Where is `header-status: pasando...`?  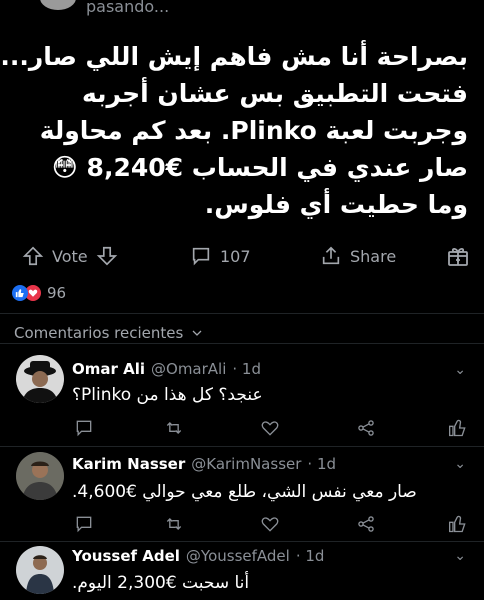
header-status: pasando... is located at coordinates (128, 8).